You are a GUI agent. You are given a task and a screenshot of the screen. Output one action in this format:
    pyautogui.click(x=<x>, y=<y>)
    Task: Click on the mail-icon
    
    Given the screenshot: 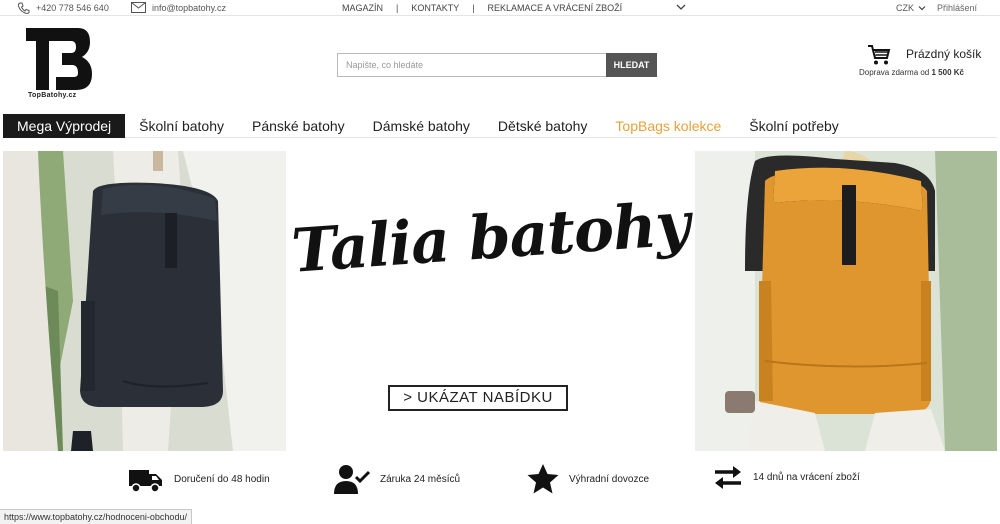 What is the action you would take?
    pyautogui.click(x=138, y=7)
    